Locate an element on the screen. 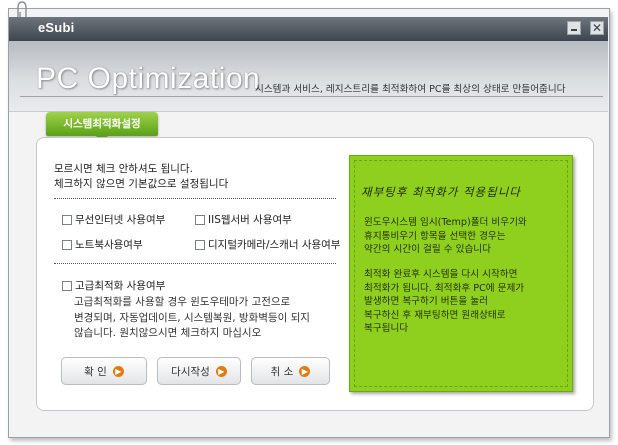  option-notebook: 노트북사용여부 is located at coordinates (102, 244).